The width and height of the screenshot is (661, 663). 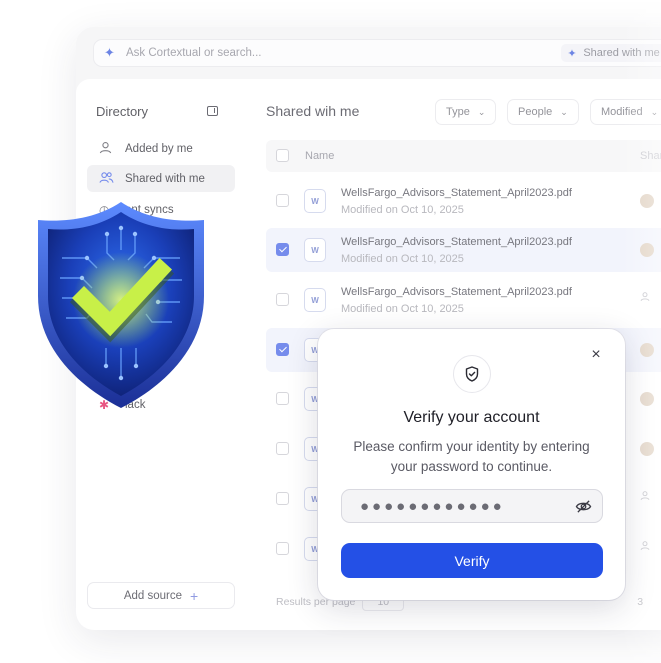 What do you see at coordinates (212, 111) in the screenshot?
I see `collapse-sidebar-icon` at bounding box center [212, 111].